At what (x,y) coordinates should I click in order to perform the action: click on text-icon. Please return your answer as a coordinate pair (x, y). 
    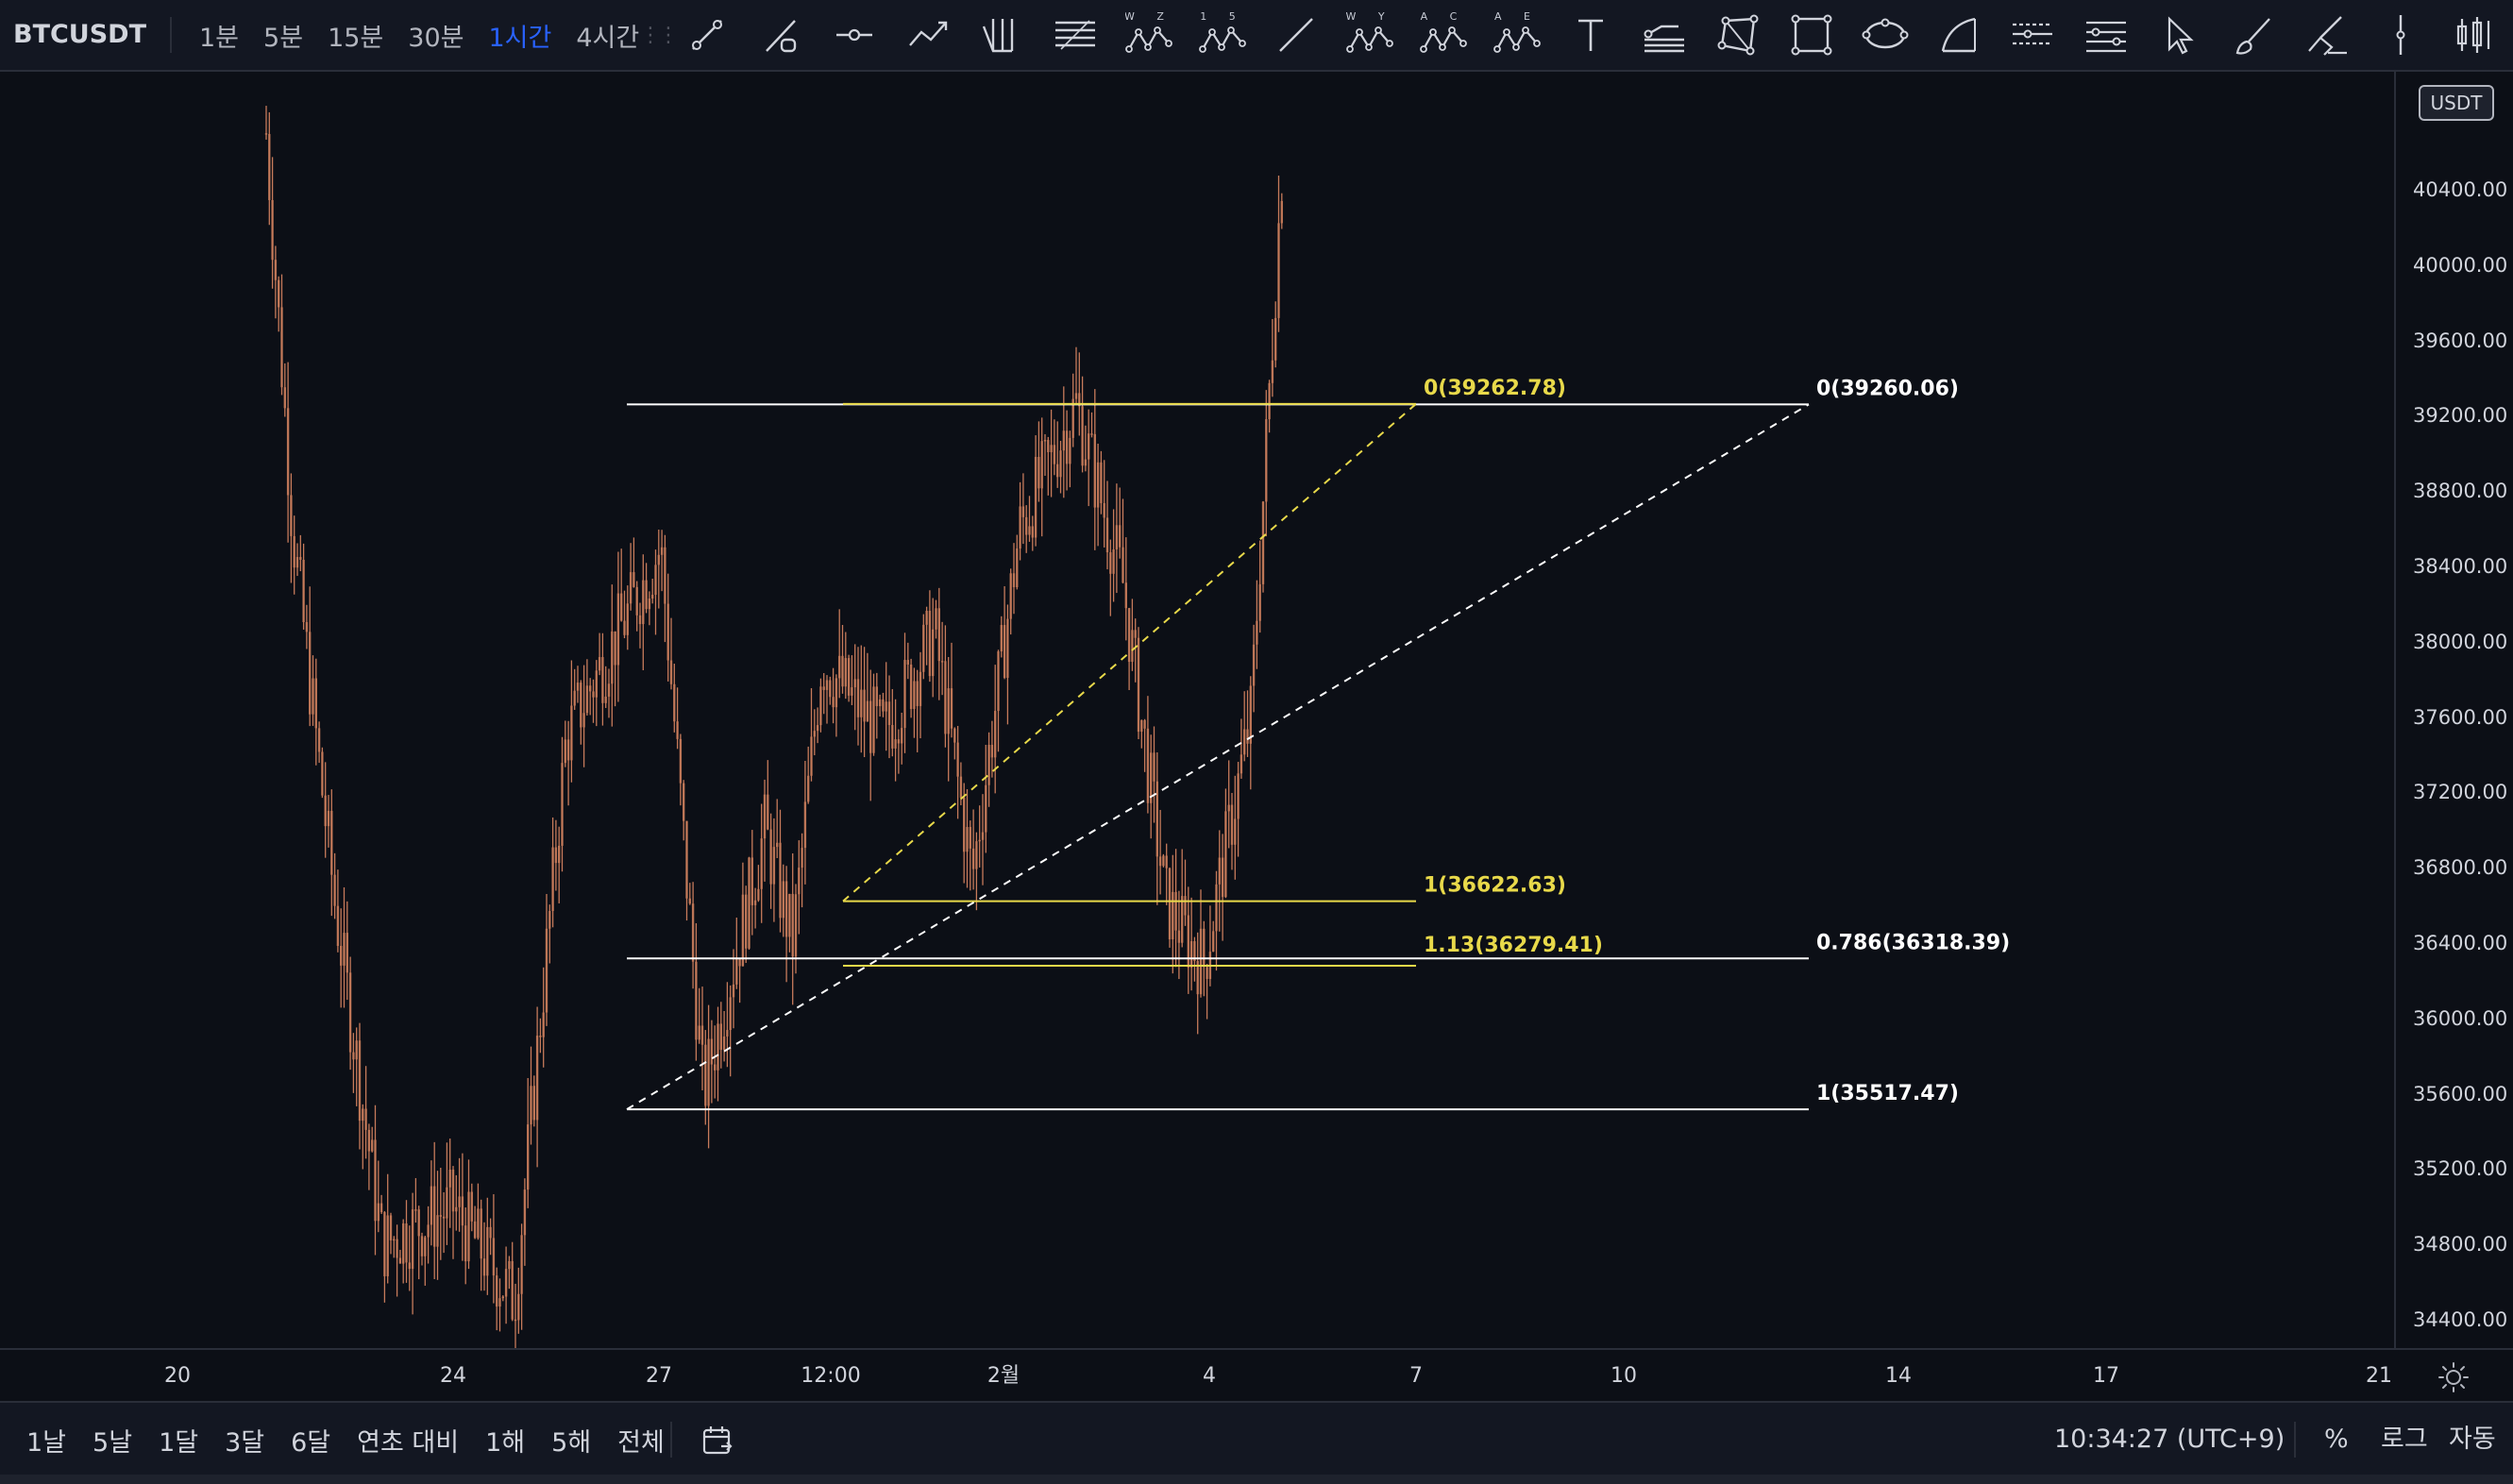
    Looking at the image, I should click on (1591, 35).